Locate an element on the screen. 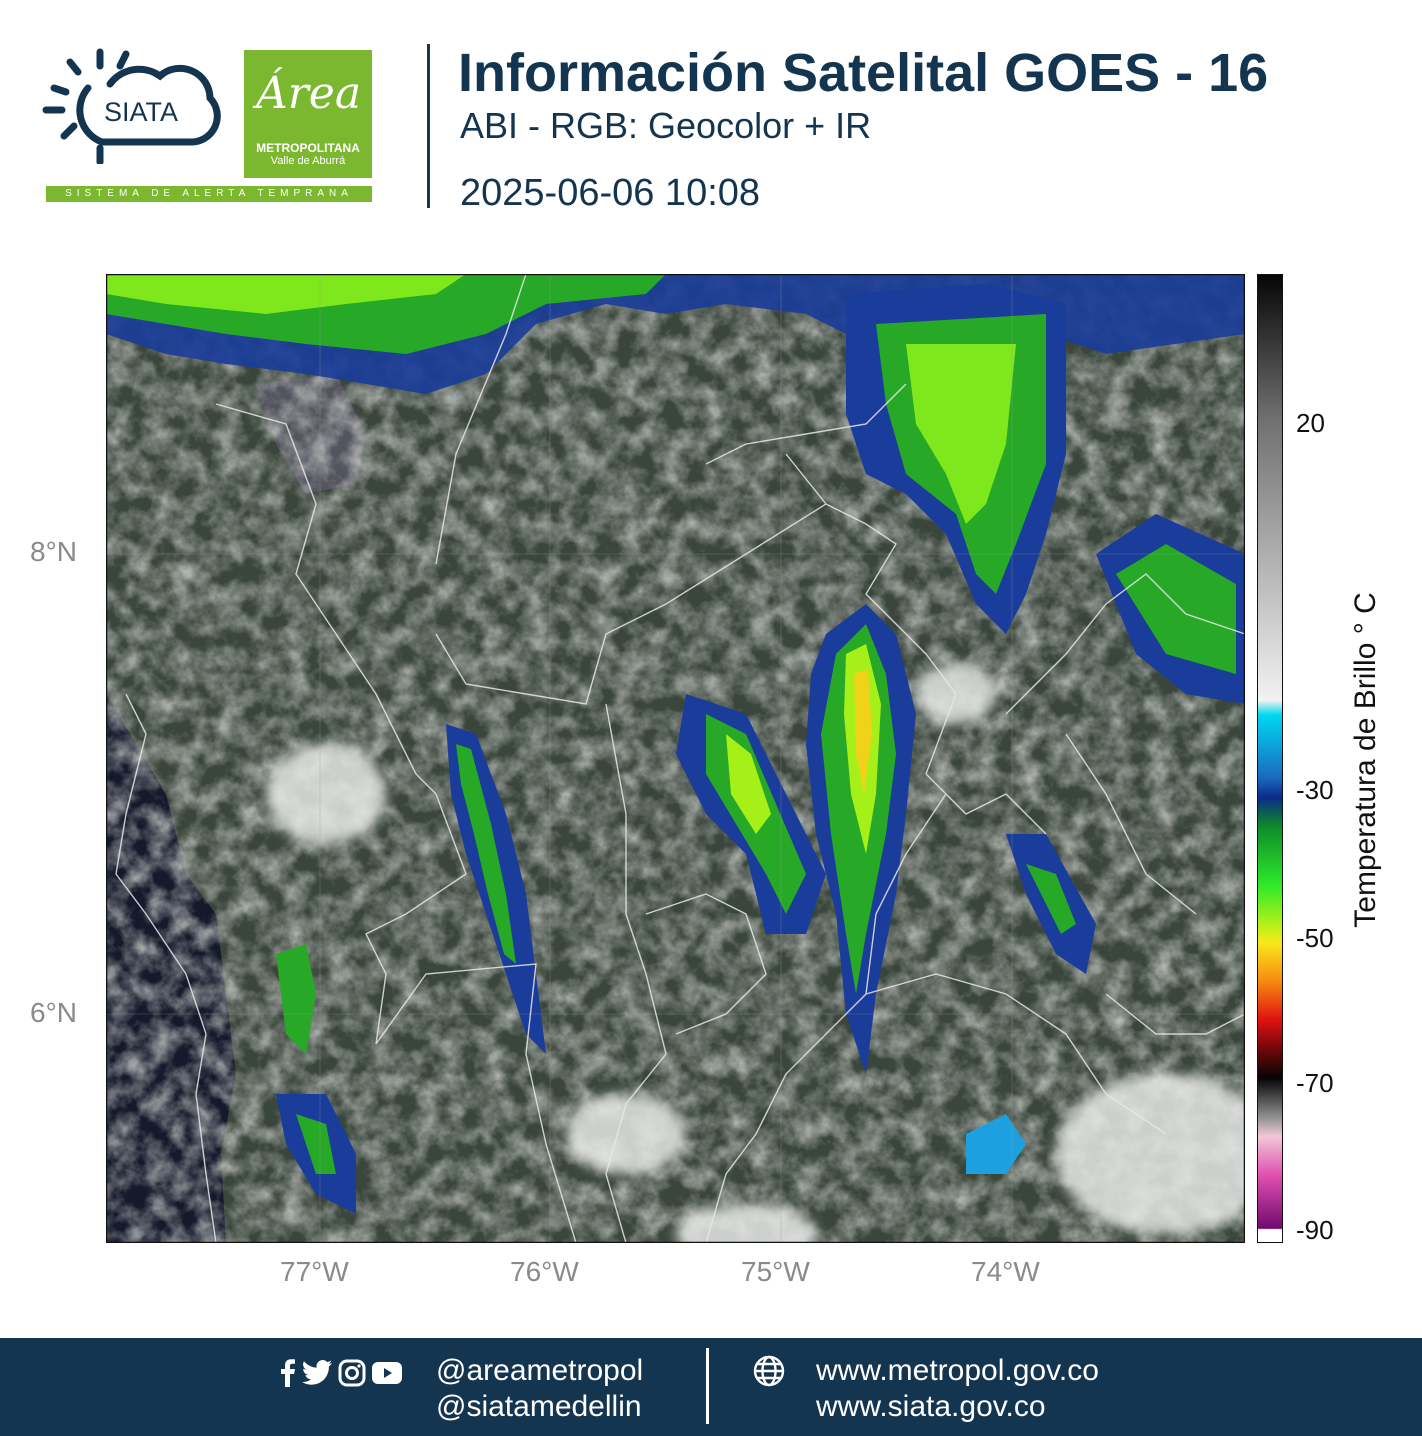  lon-label-75w: 75°W is located at coordinates (775, 1271).